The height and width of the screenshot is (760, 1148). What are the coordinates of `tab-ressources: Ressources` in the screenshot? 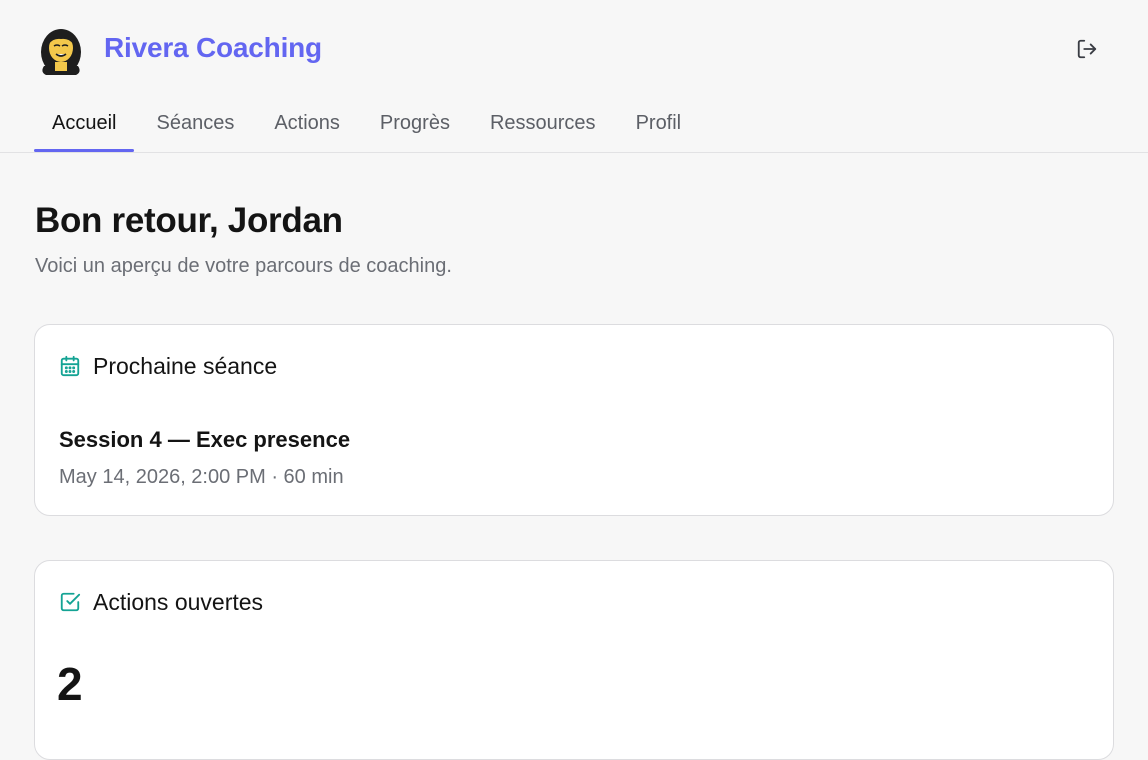 It's located at (543, 124).